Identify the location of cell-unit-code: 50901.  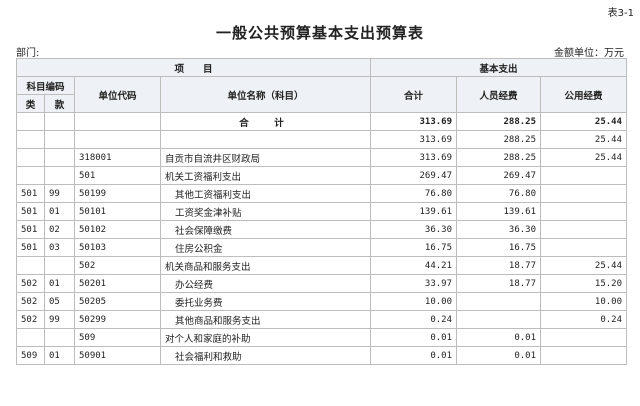
(117, 355).